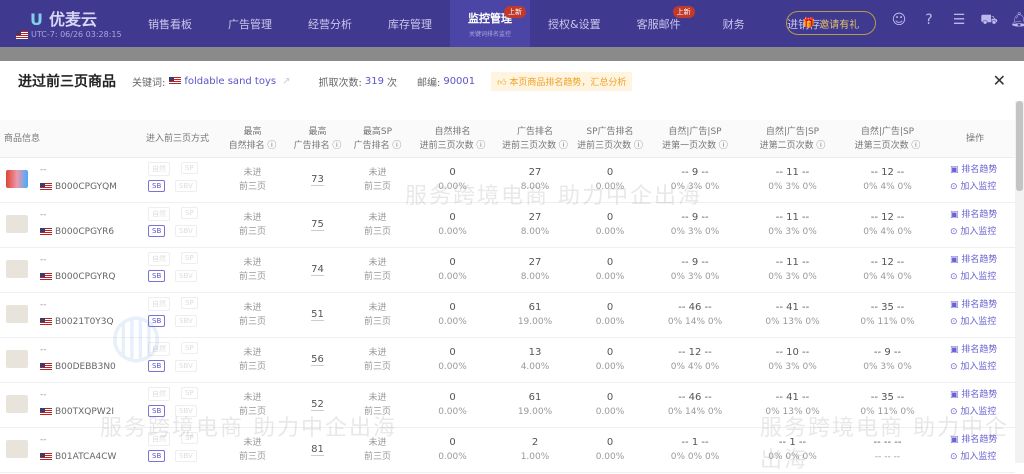 This screenshot has height=474, width=1024. Describe the element at coordinates (979, 440) in the screenshot. I see `action-label: 排名趋势` at that location.